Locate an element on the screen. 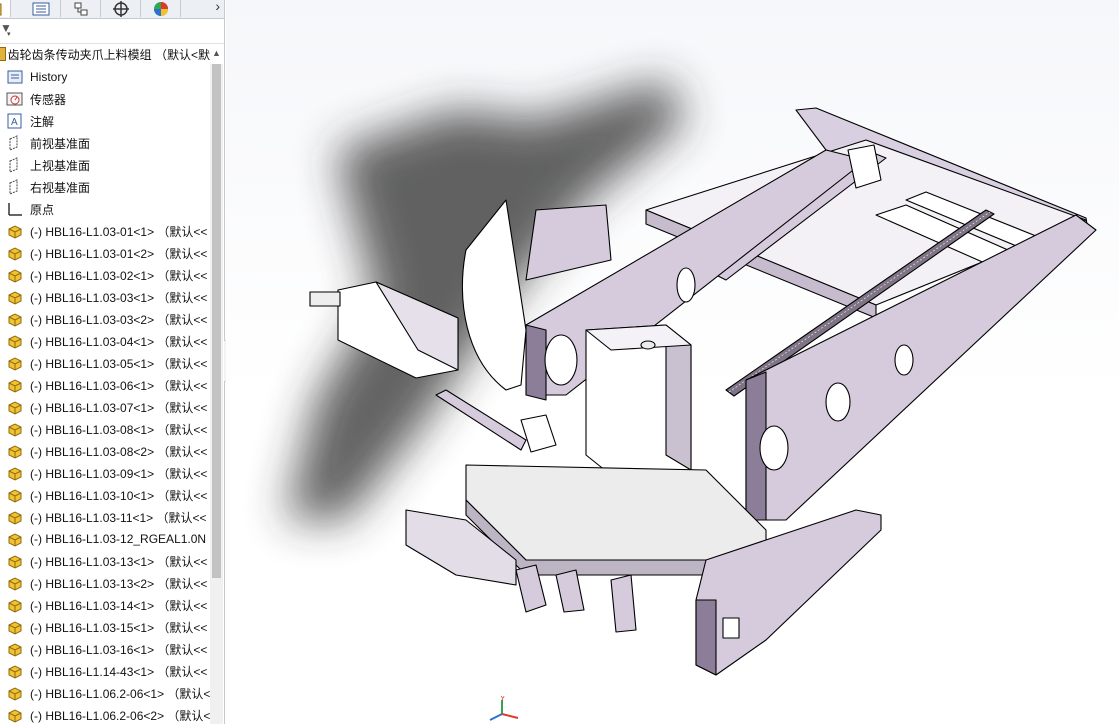 The width and height of the screenshot is (1119, 724). display-manager-tab-icon is located at coordinates (161, 8).